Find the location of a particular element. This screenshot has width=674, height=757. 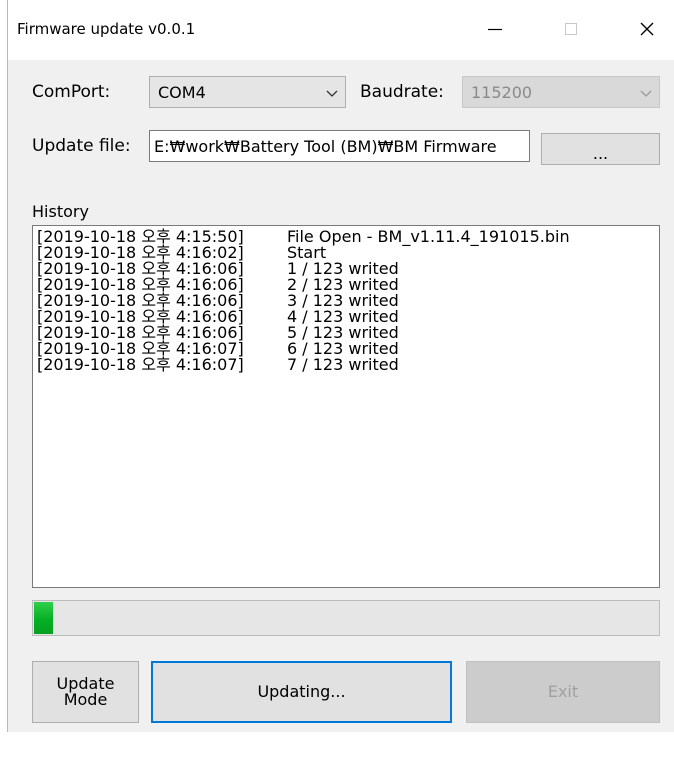

log-row: [2019-10-18 오후 4:16:07] 7 / 123 writed is located at coordinates (346, 365).